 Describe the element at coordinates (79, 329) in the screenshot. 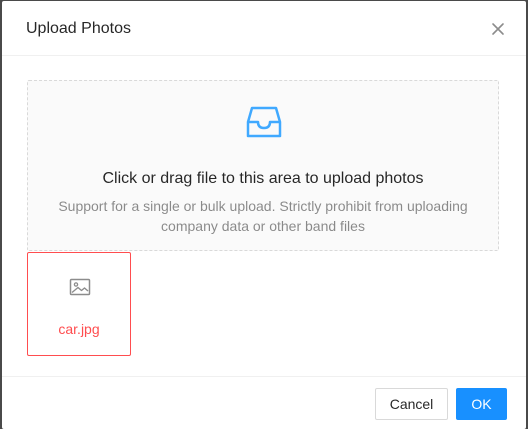

I see `file-name: car.jpg` at that location.